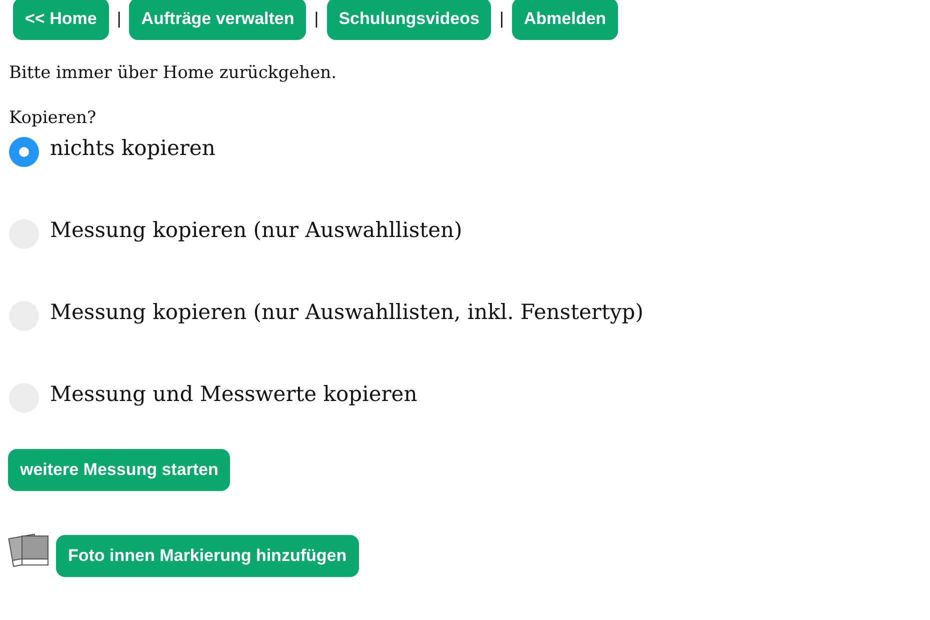 The height and width of the screenshot is (620, 930). What do you see at coordinates (133, 148) in the screenshot?
I see `radio-label: nichts kopieren` at bounding box center [133, 148].